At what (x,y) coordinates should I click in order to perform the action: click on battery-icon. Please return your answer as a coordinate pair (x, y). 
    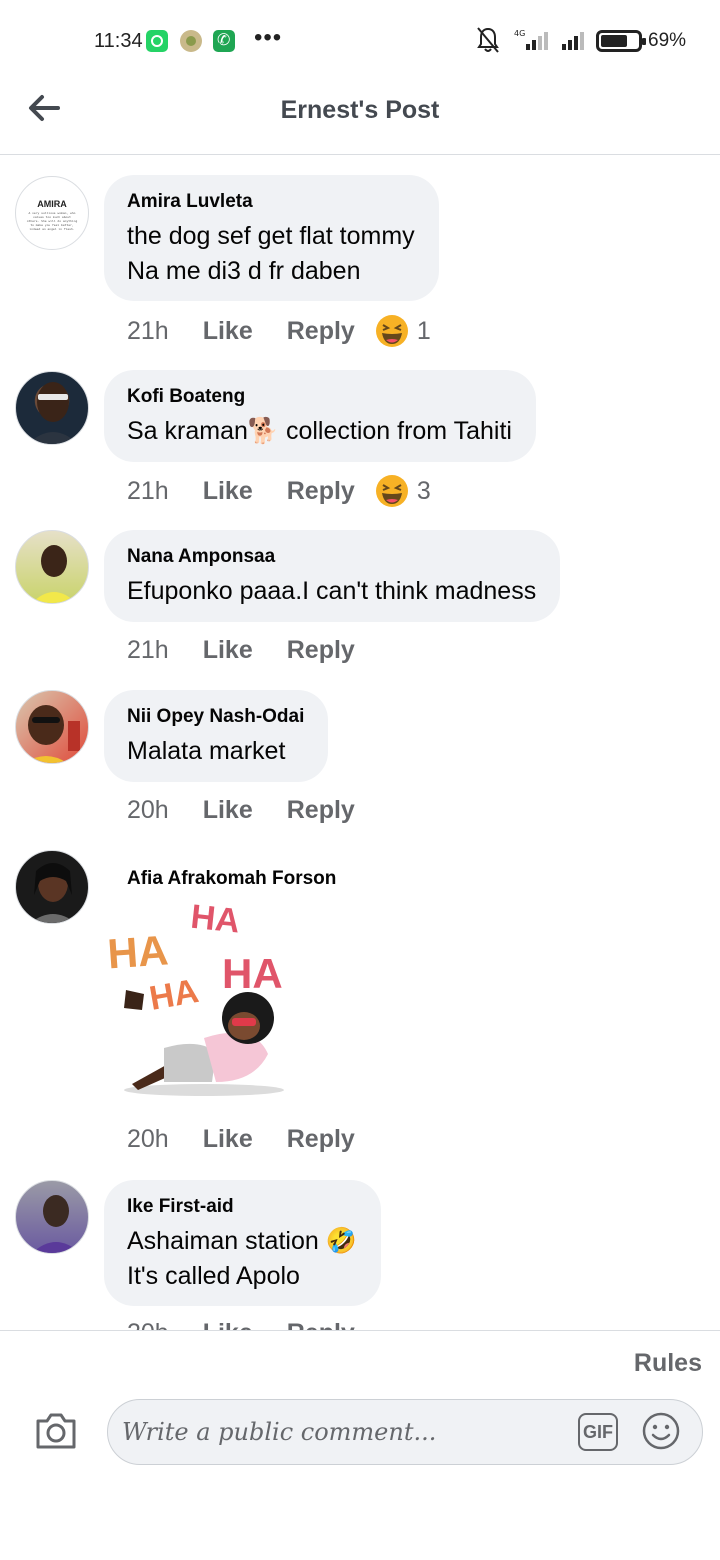
    Looking at the image, I should click on (621, 41).